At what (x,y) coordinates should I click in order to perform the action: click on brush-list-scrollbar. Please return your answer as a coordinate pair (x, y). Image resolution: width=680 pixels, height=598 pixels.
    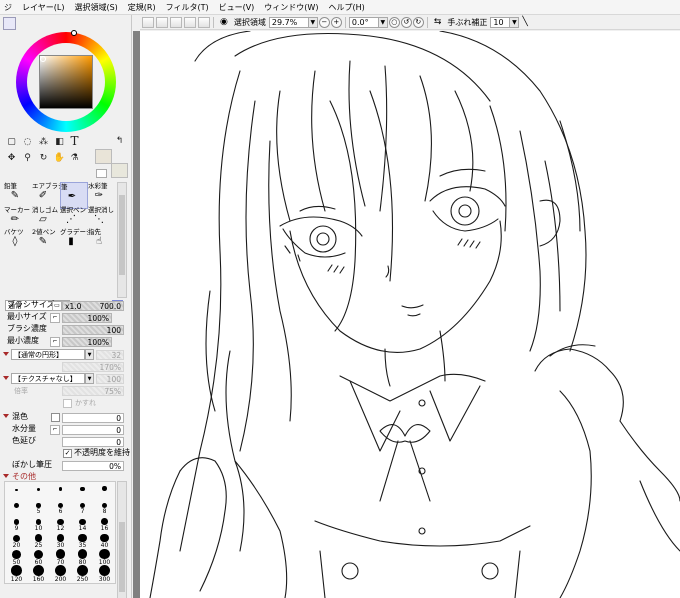
    Looking at the image, I should click on (122, 240).